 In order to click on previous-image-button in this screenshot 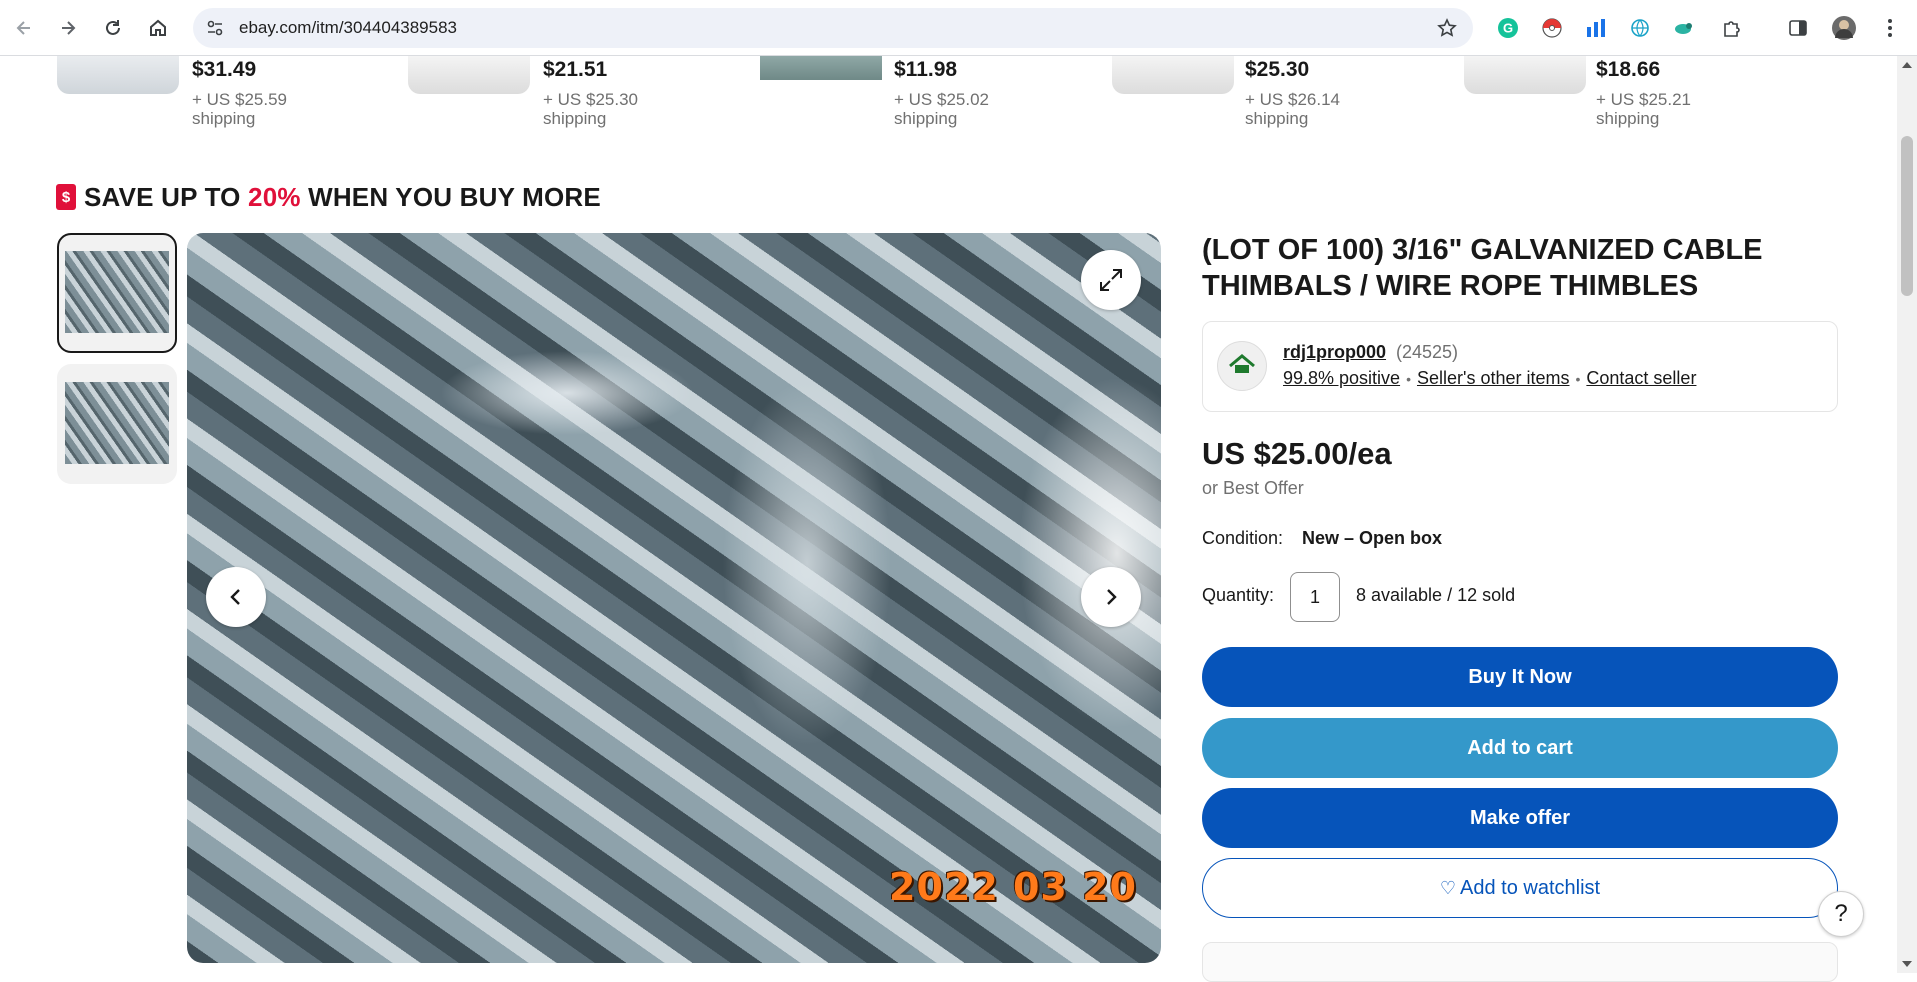, I will do `click(236, 597)`.